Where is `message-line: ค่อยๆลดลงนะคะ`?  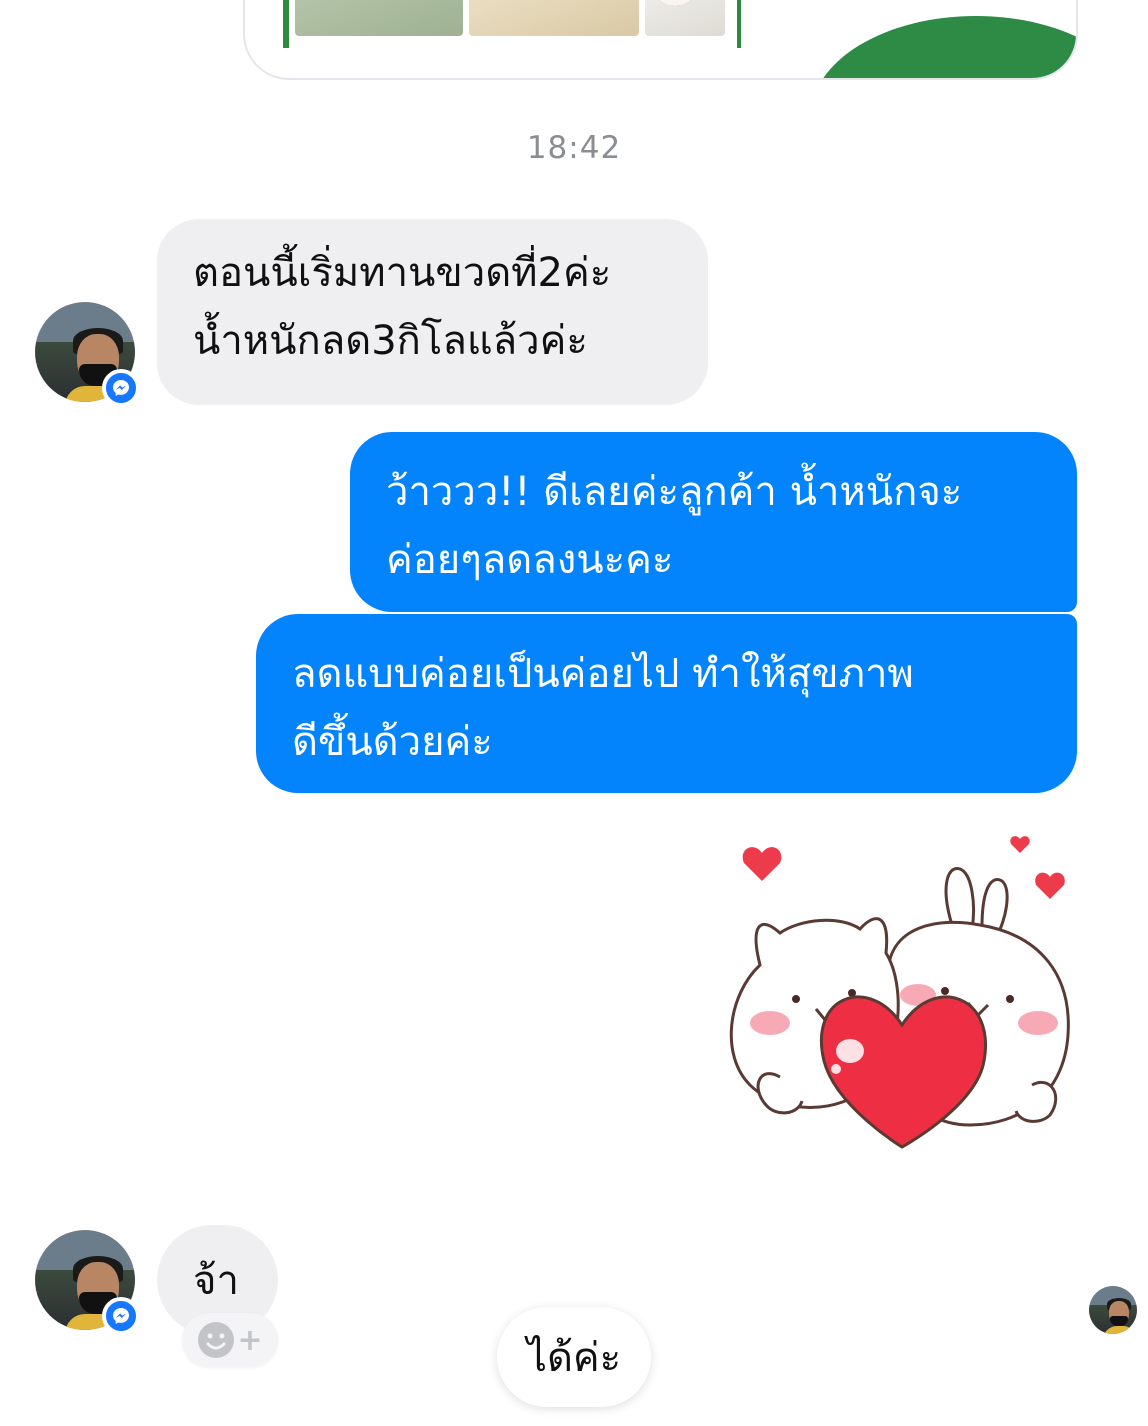 message-line: ค่อยๆลดลงนะคะ is located at coordinates (530, 560).